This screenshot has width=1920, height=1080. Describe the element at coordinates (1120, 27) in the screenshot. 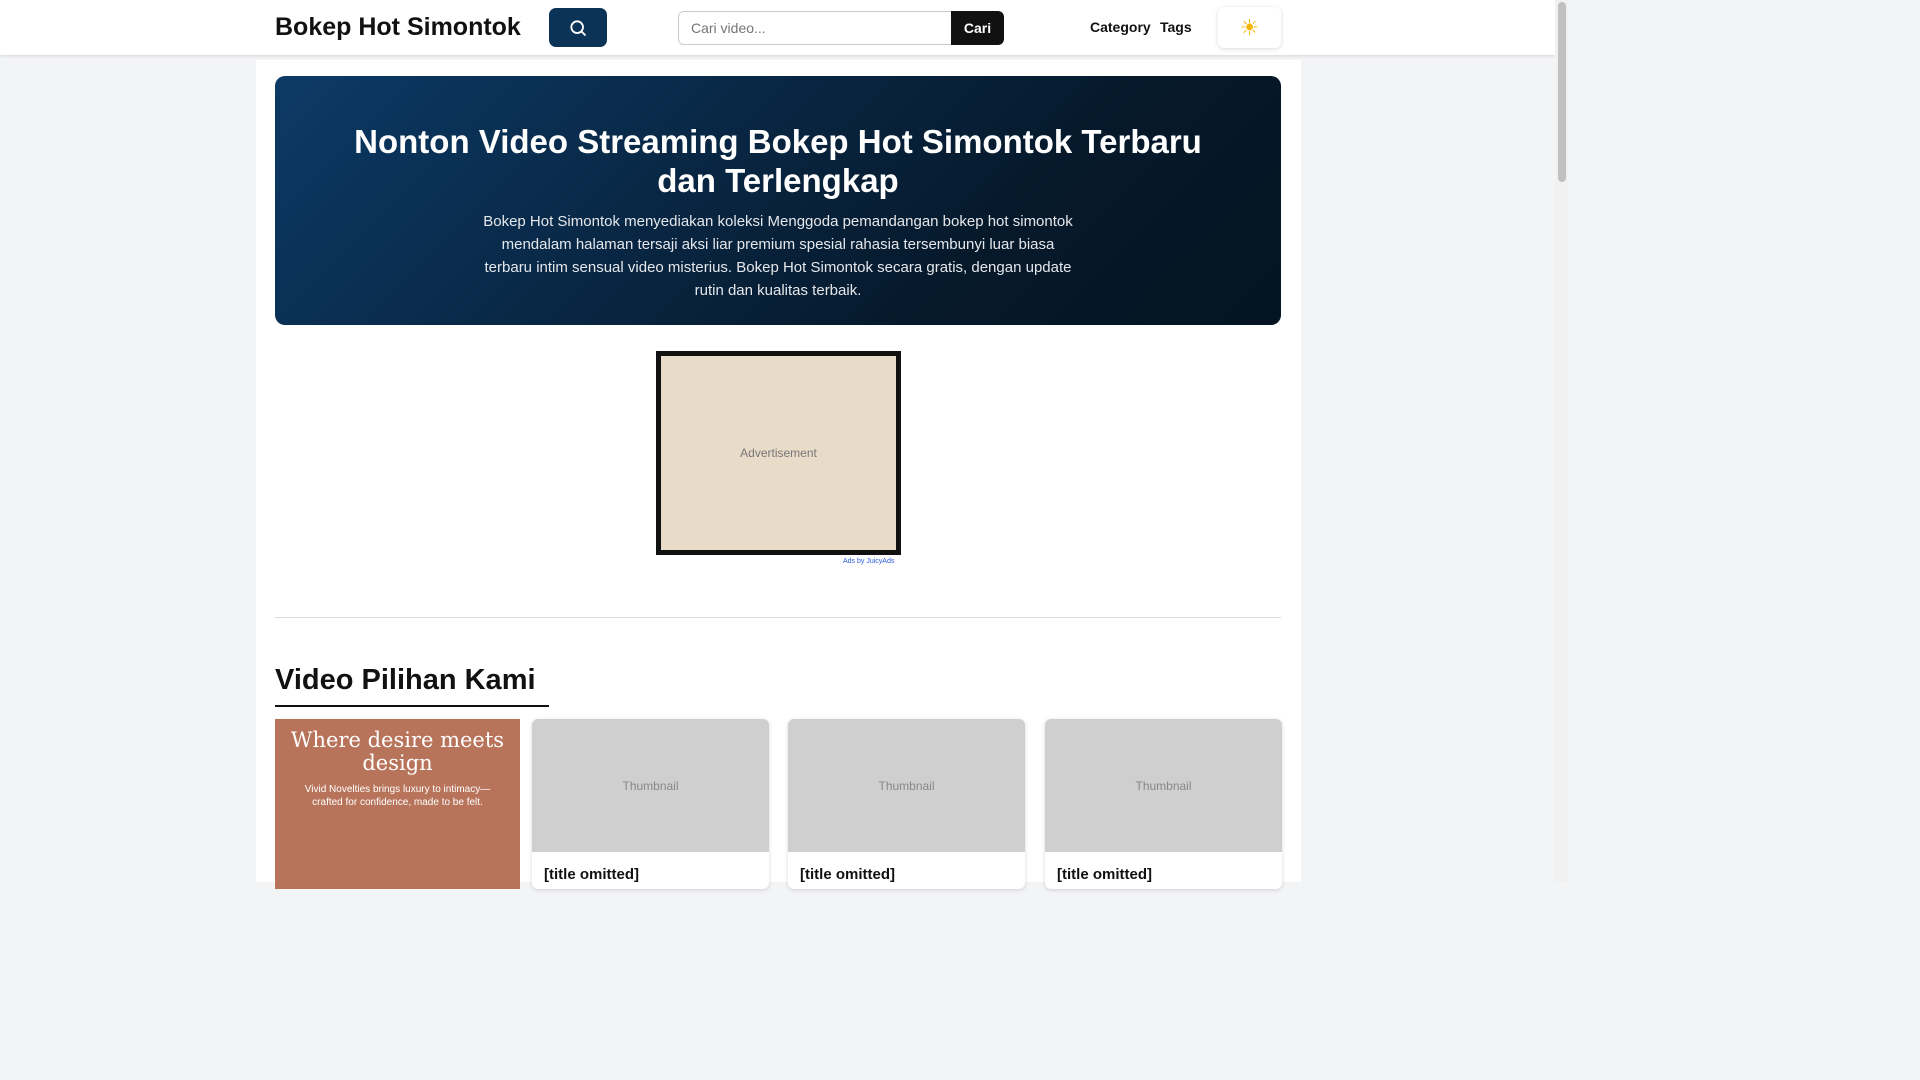

I see `nav-category: Category` at that location.